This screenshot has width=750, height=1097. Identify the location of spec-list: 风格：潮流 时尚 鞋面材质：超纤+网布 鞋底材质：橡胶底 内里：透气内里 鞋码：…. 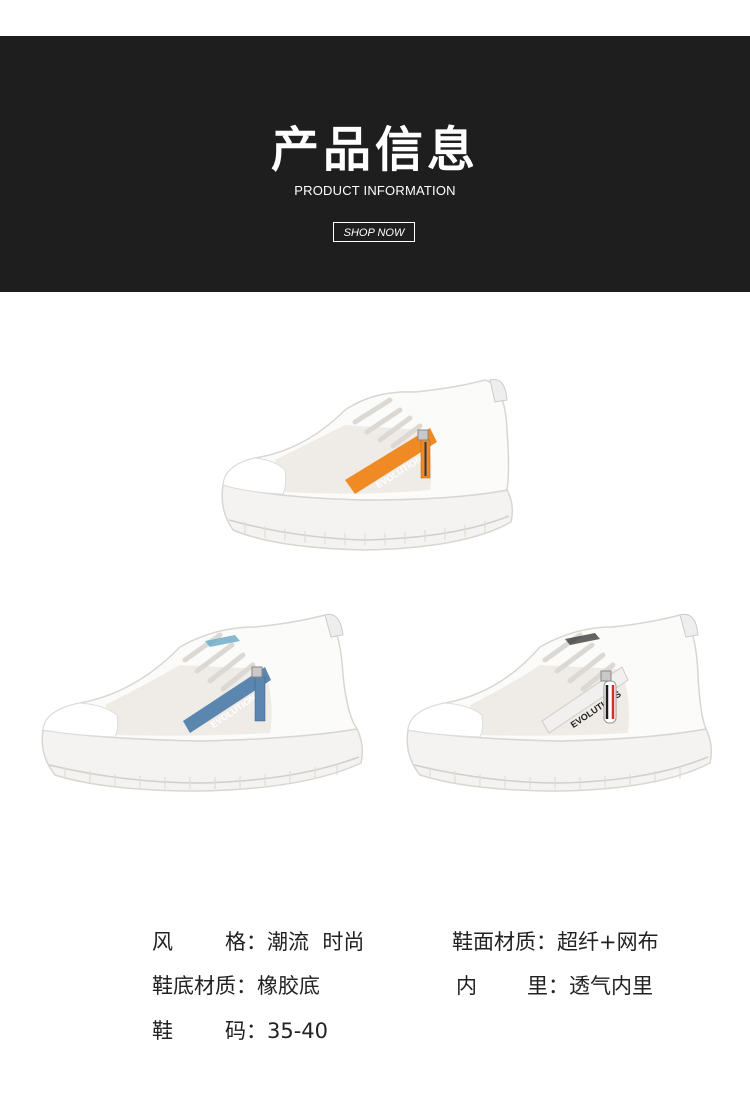
(375, 990).